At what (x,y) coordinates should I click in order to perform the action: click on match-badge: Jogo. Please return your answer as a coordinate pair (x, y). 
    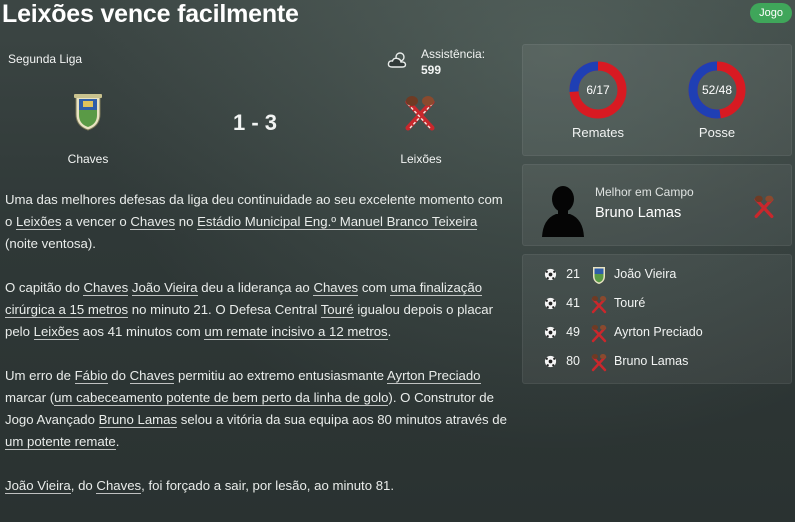
    Looking at the image, I should click on (771, 13).